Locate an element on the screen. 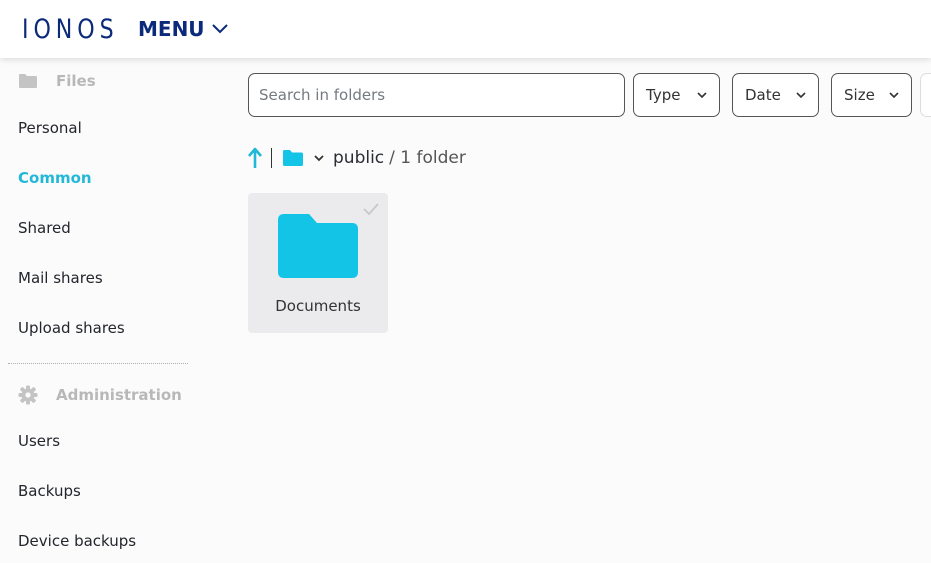 This screenshot has height=563, width=931. folder-tile: Documents is located at coordinates (318, 263).